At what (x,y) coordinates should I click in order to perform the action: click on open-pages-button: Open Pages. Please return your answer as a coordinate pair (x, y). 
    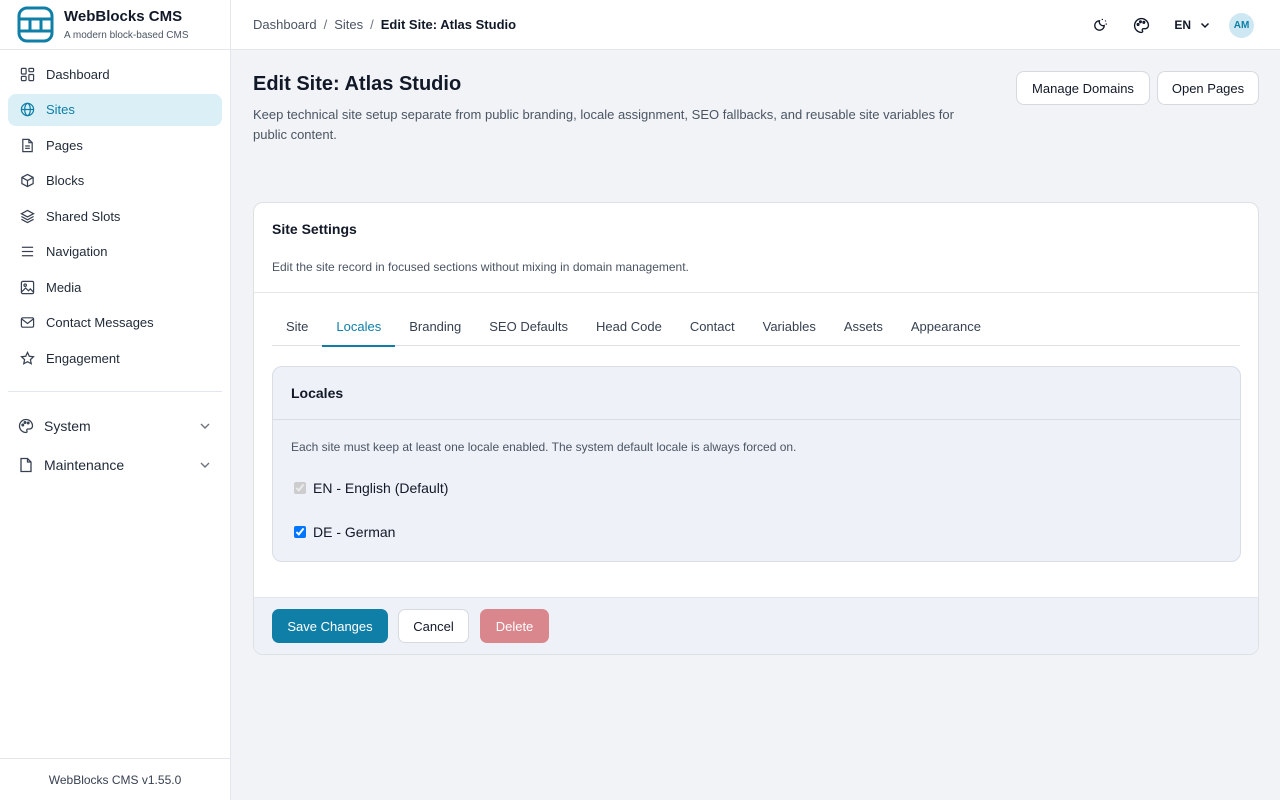
    Looking at the image, I should click on (1208, 88).